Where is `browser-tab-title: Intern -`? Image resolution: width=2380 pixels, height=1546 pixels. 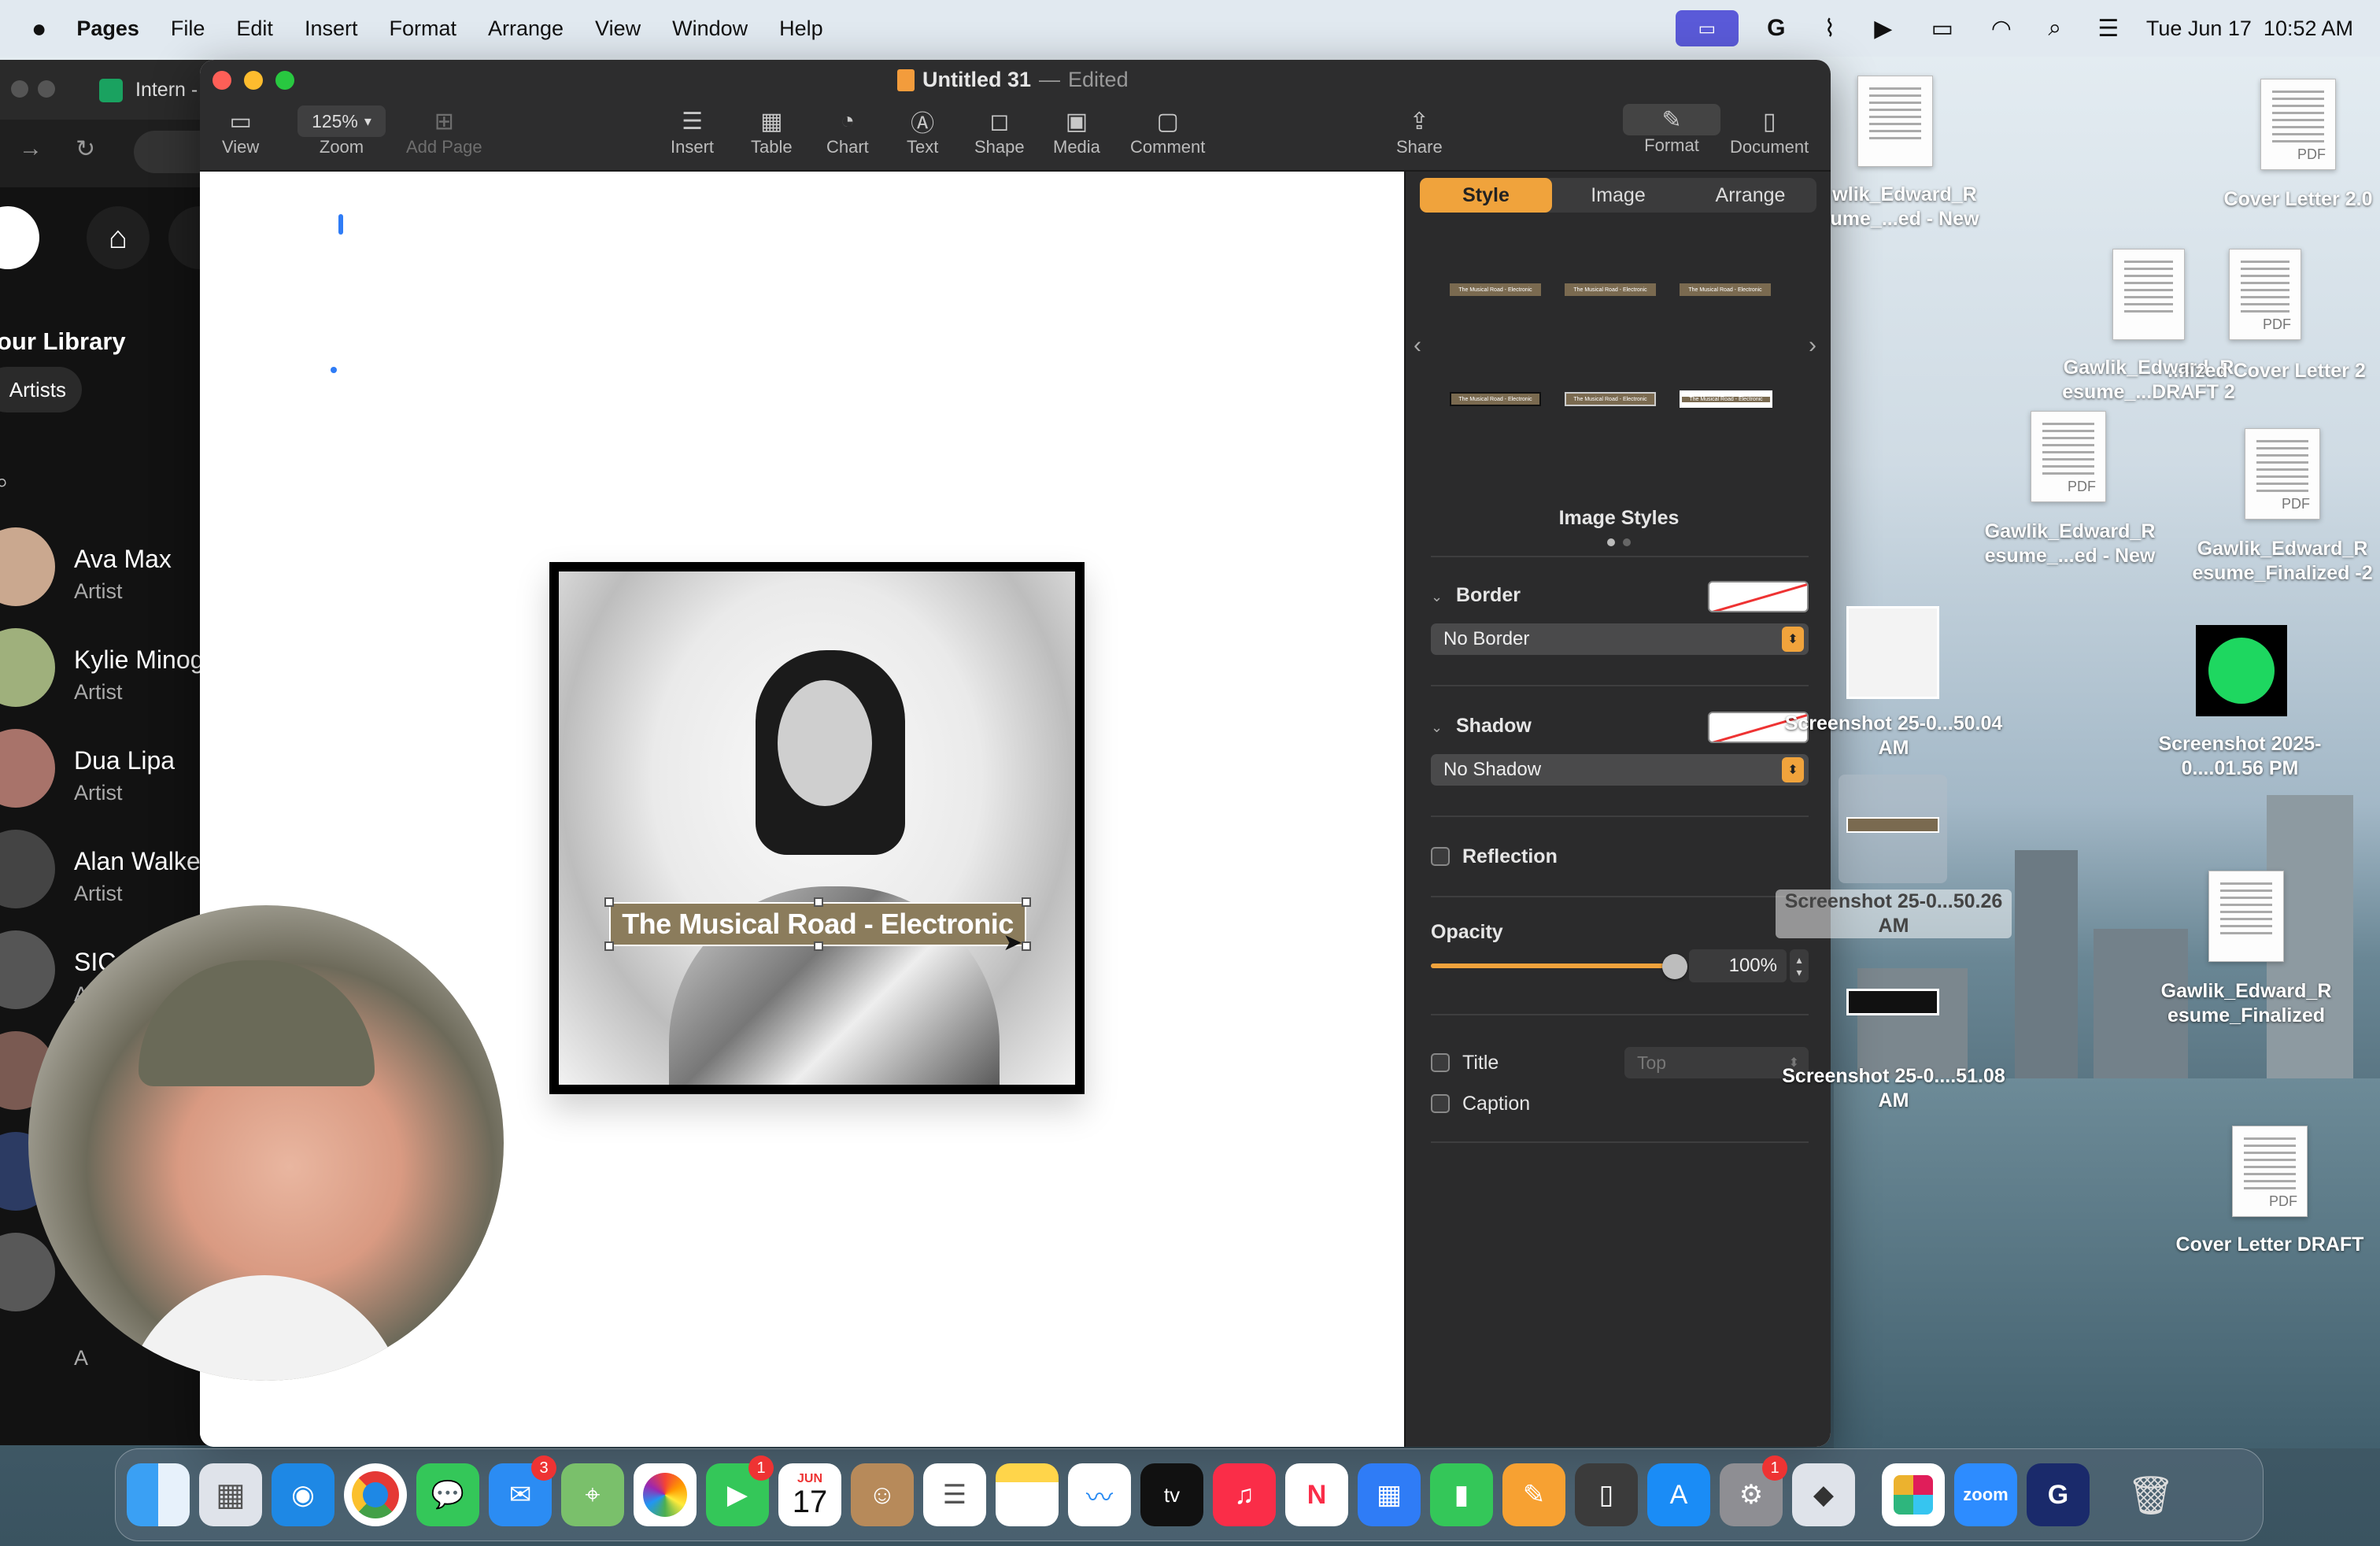 browser-tab-title: Intern - is located at coordinates (166, 90).